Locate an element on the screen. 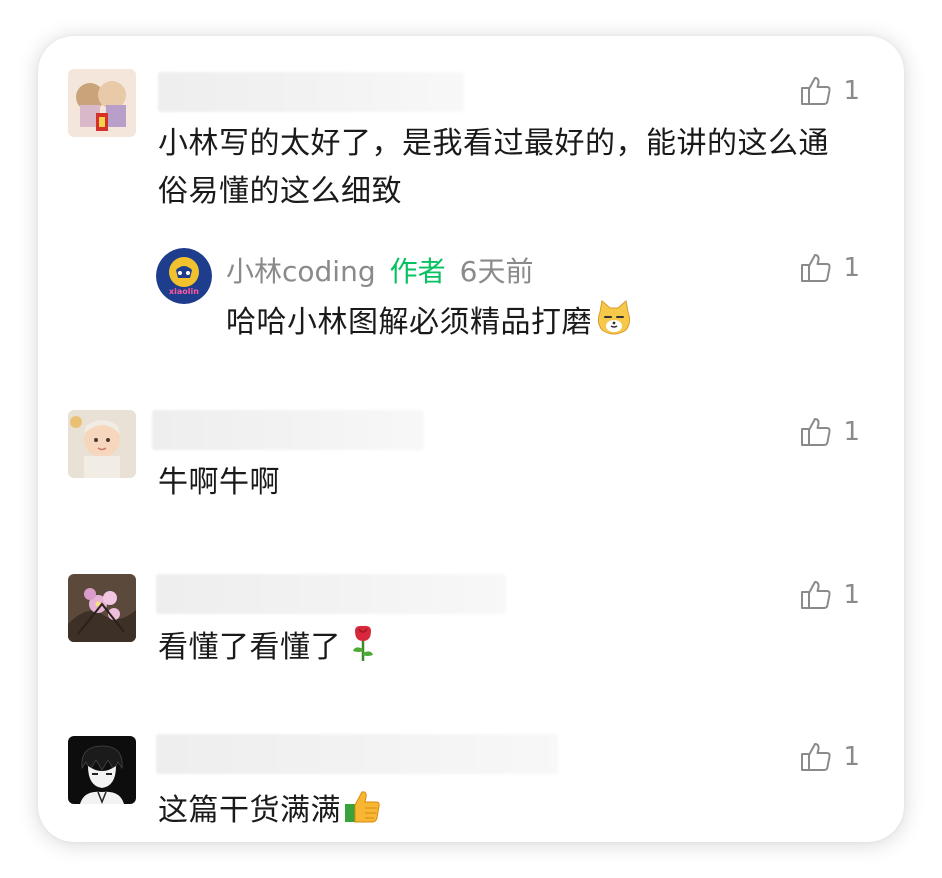 This screenshot has height=878, width=942. comment-text: 牛啊牛啊 is located at coordinates (219, 482).